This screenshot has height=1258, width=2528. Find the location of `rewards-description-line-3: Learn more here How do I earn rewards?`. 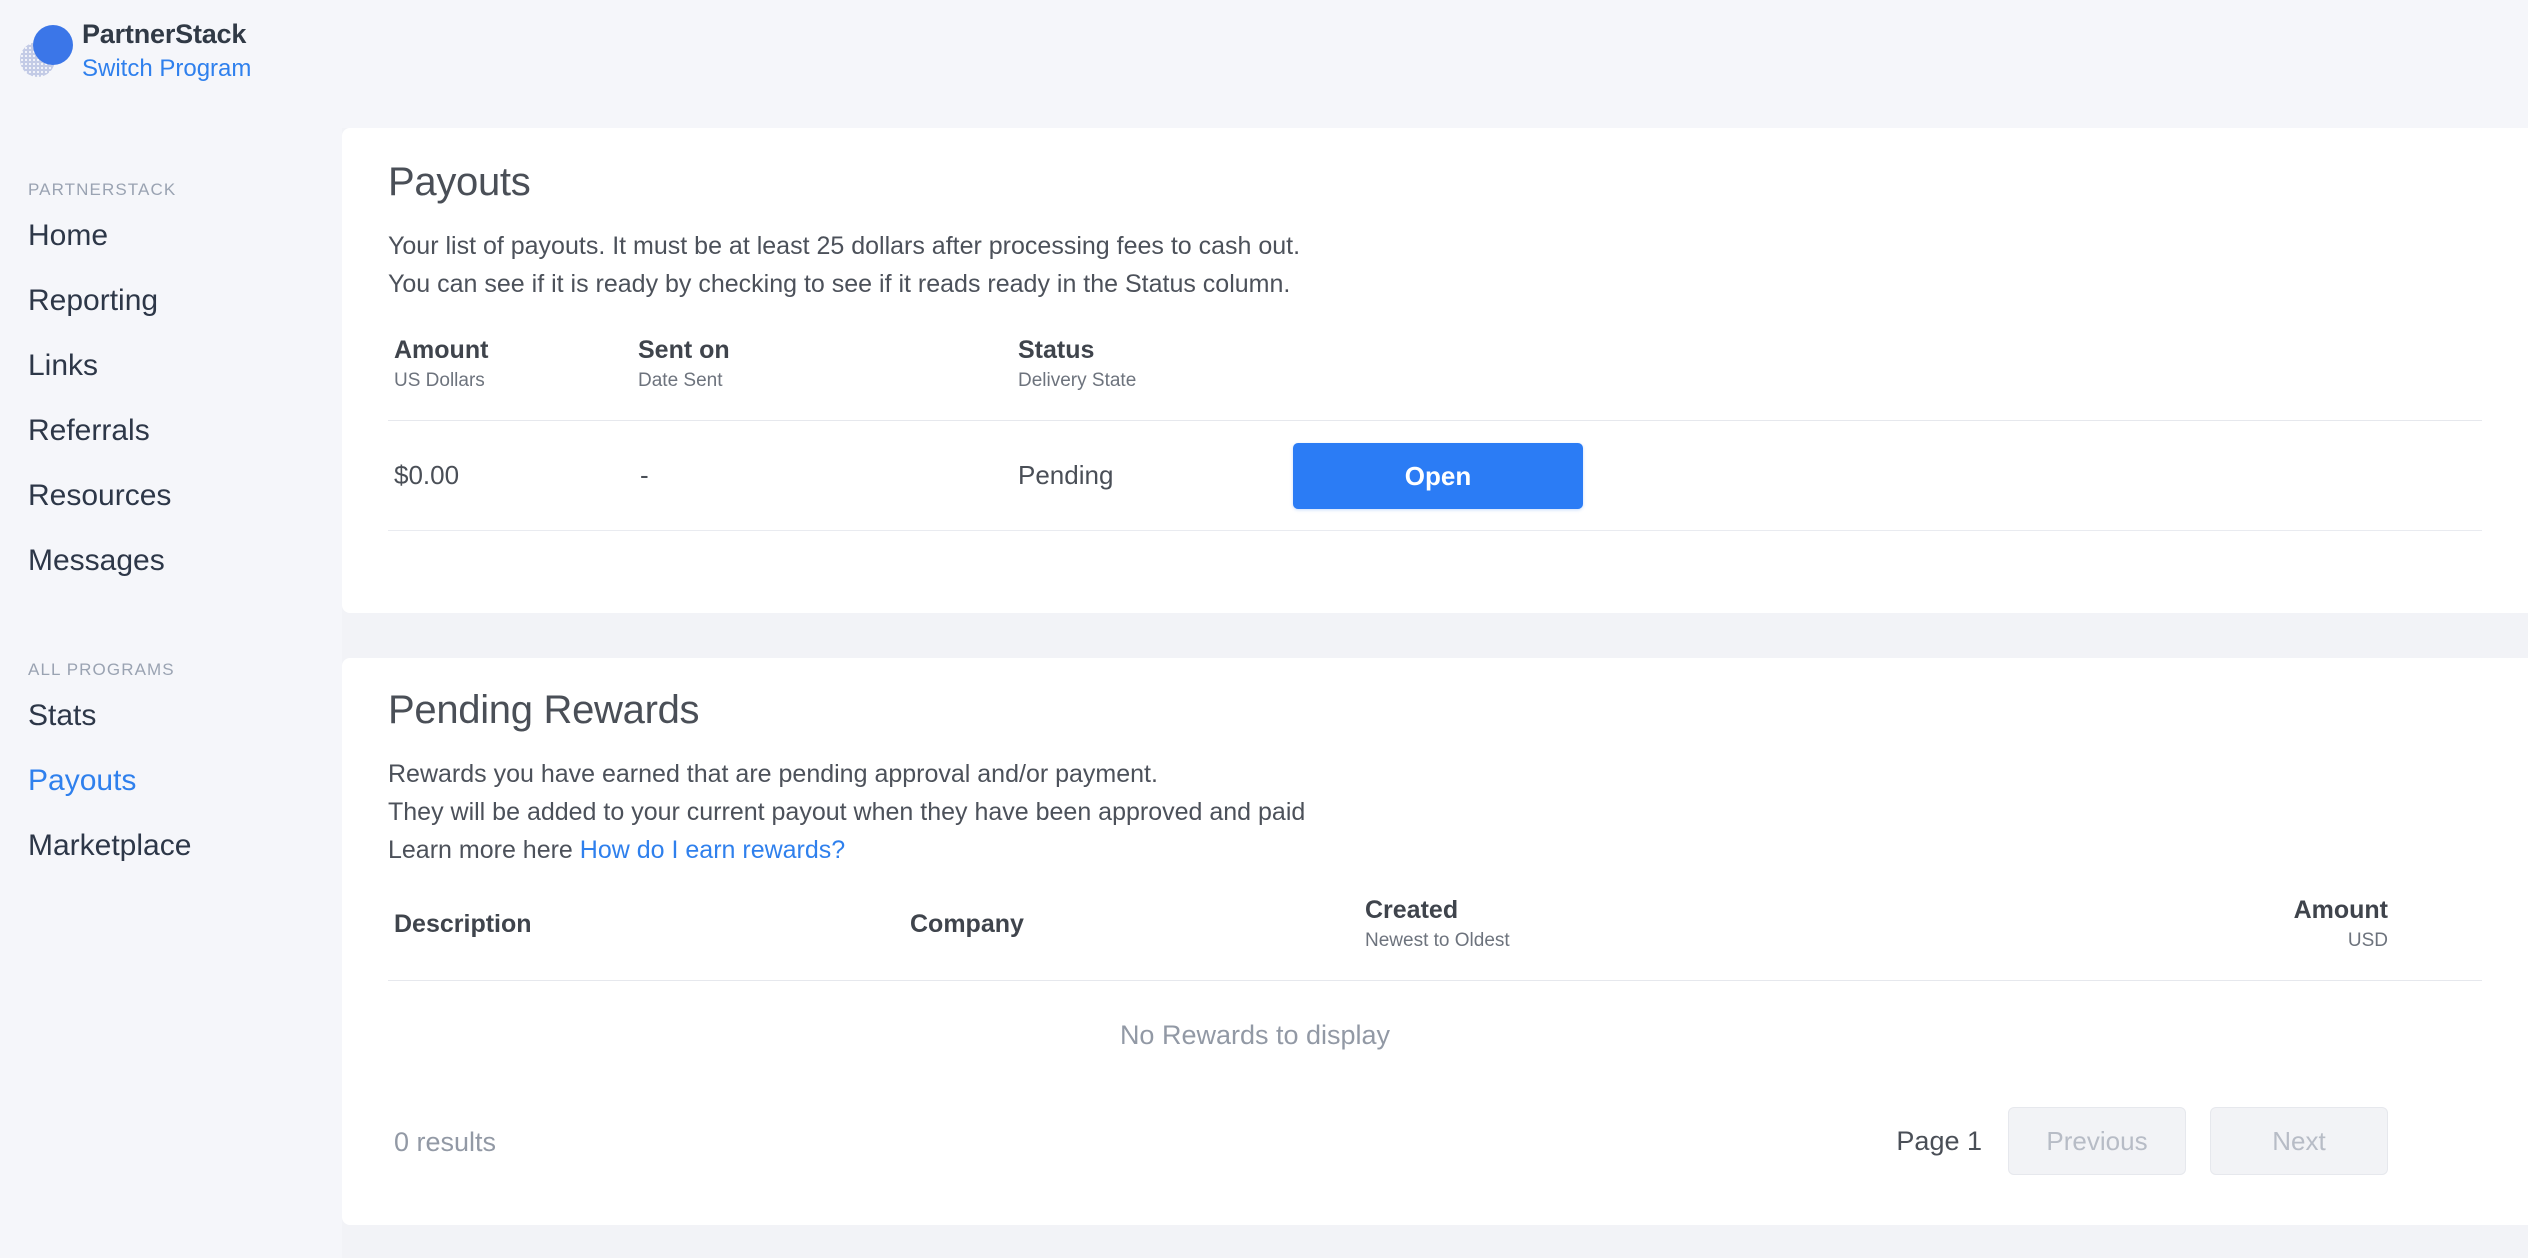

rewards-description-line-3: Learn more here How do I earn rewards? is located at coordinates (1435, 850).